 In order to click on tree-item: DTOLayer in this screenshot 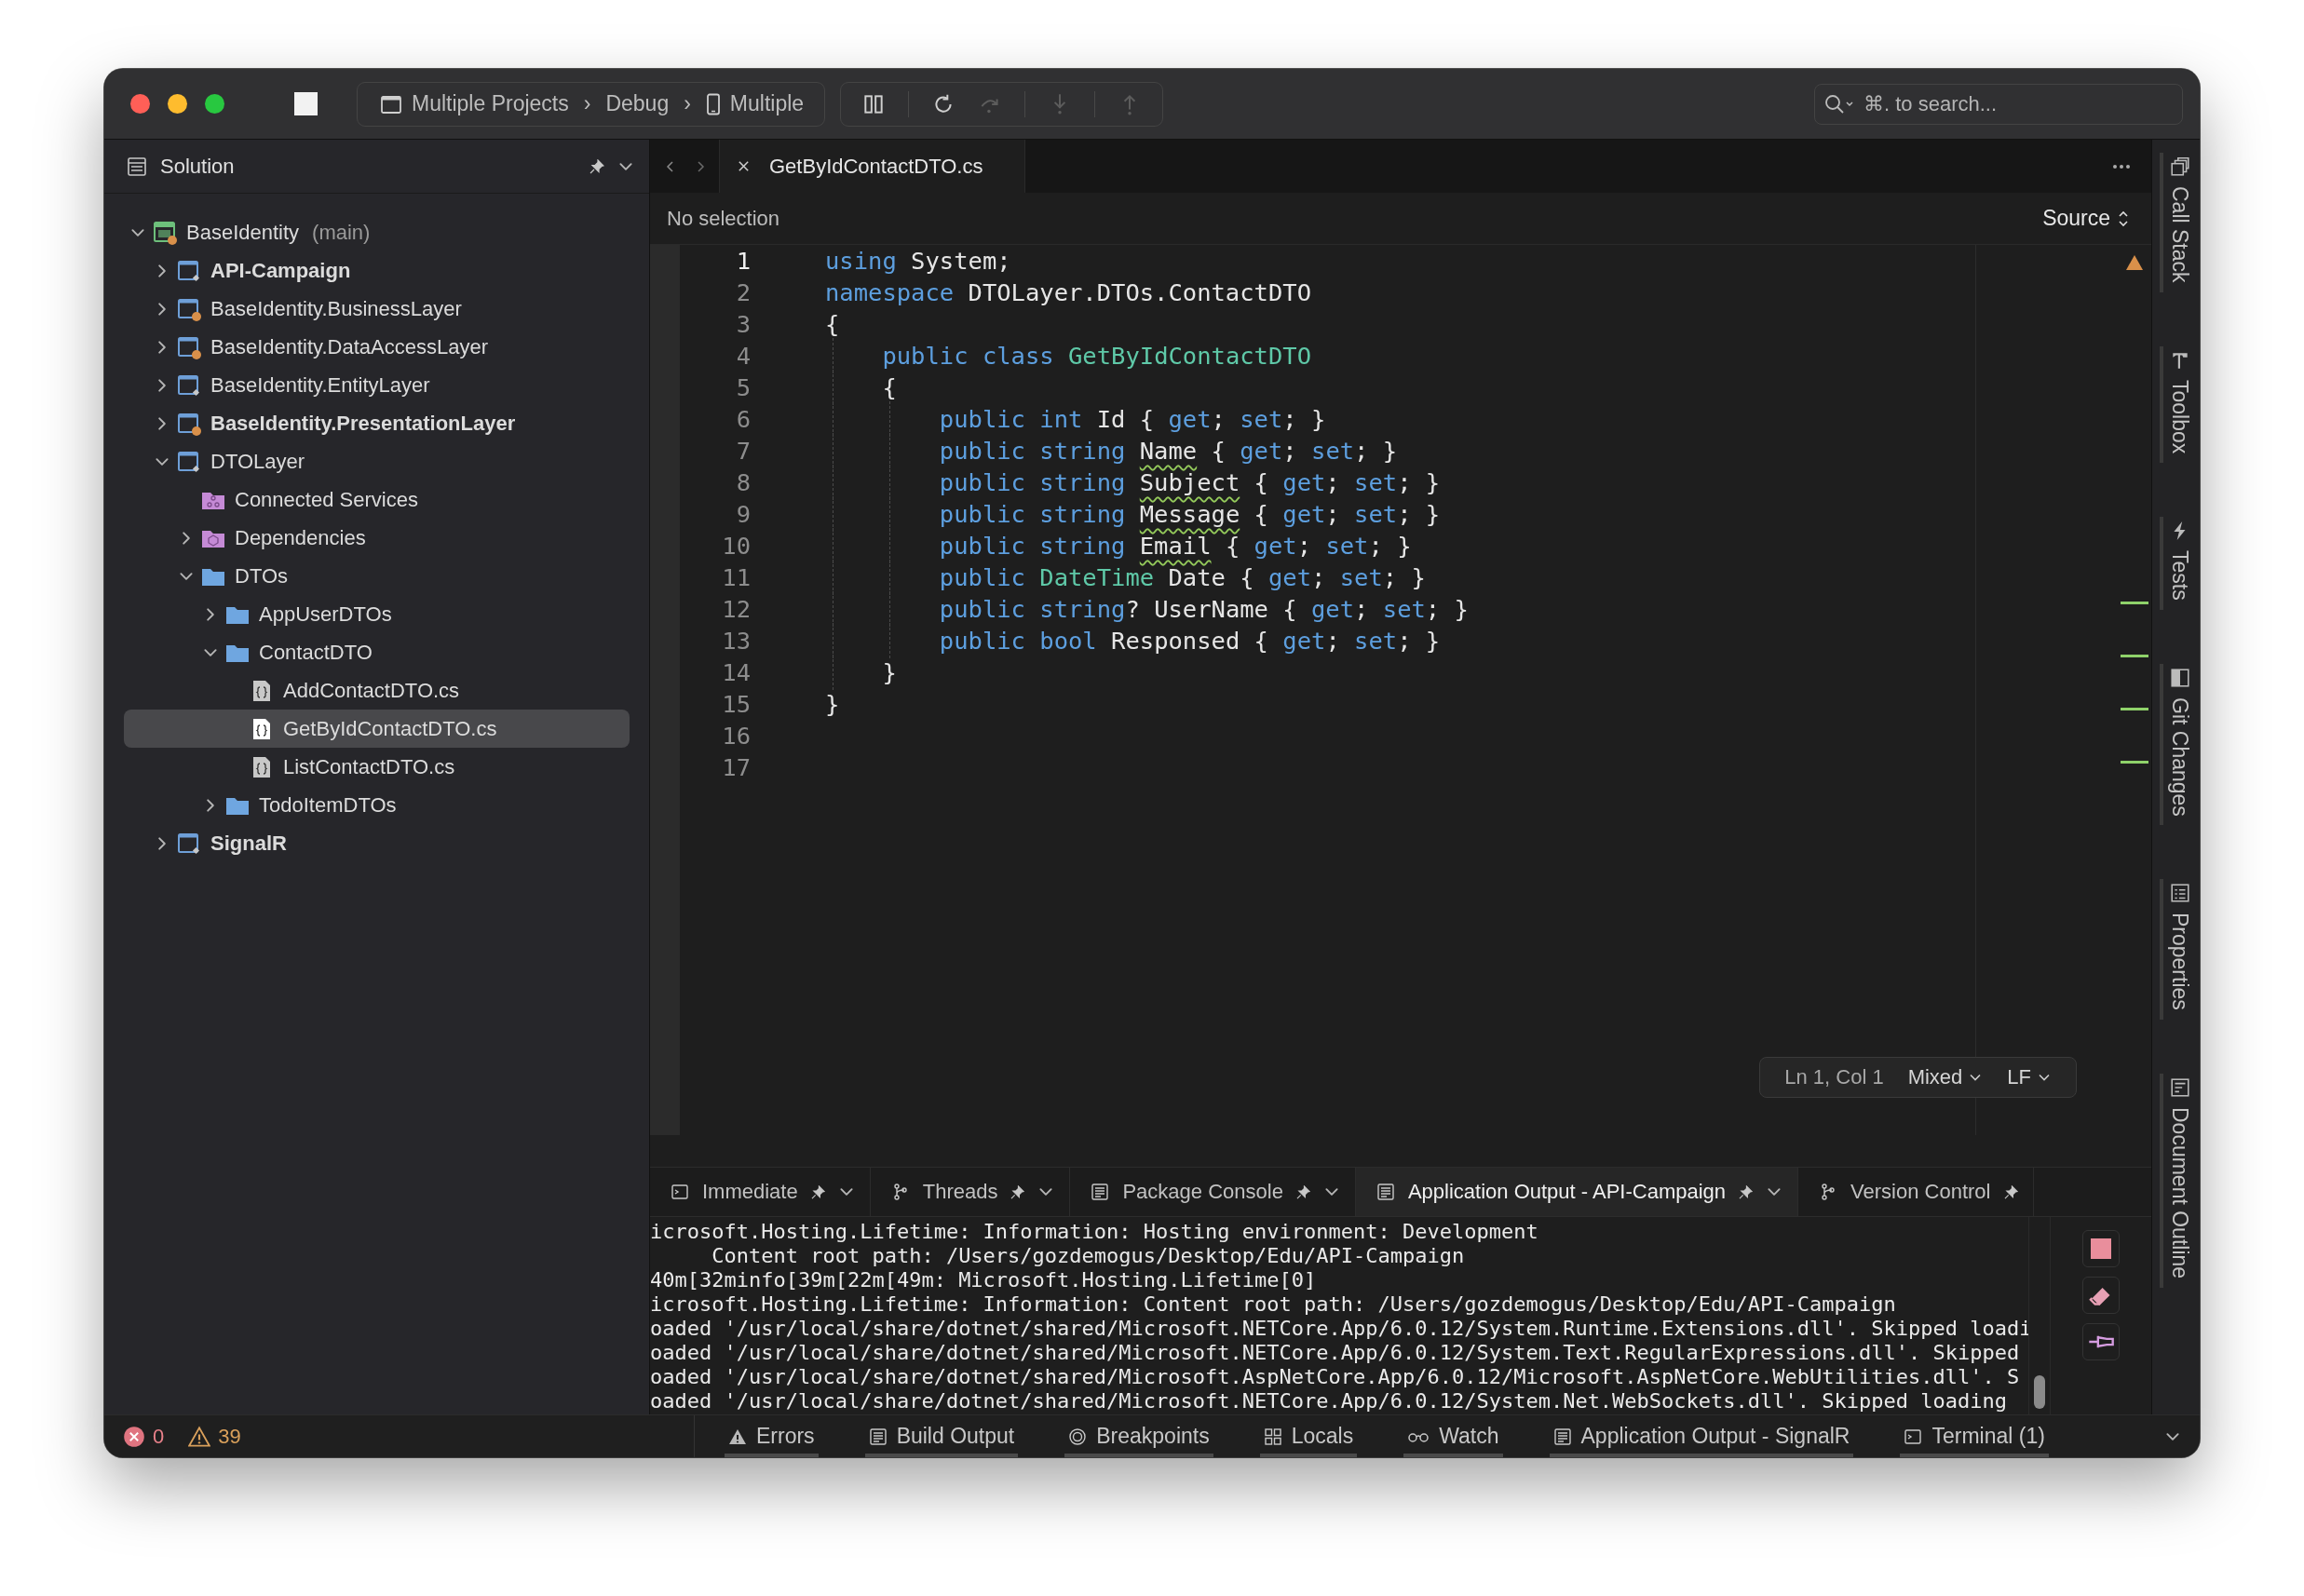, I will do `click(377, 461)`.